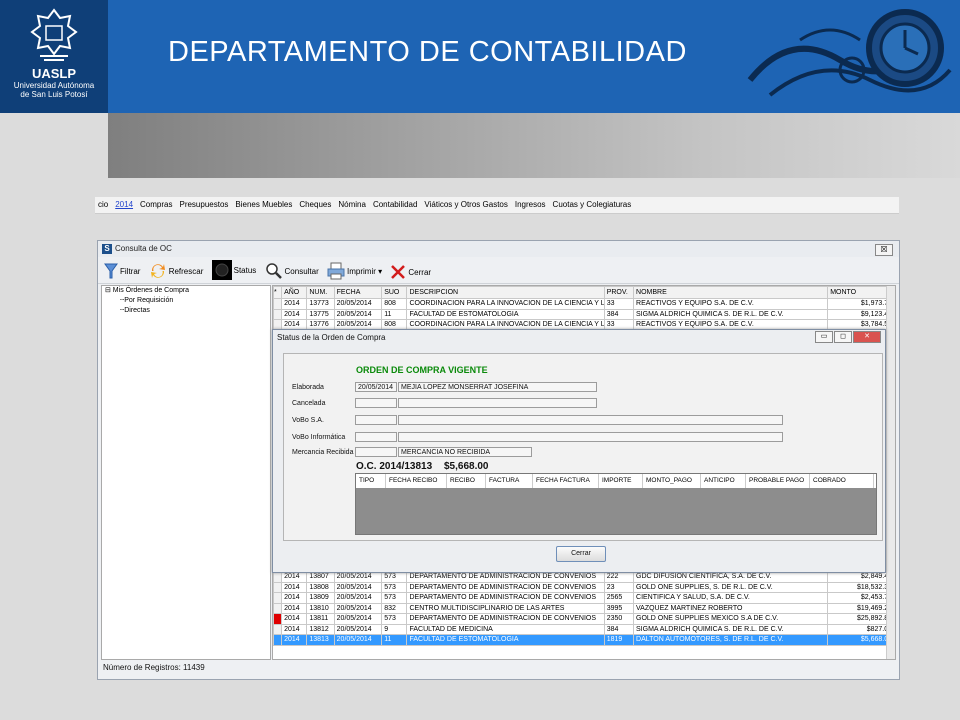 The width and height of the screenshot is (960, 720). Describe the element at coordinates (731, 640) in the screenshot. I see `cell-nombre: DALTON AUTOMOTORES, S. DE R.L. DE C.V.` at that location.